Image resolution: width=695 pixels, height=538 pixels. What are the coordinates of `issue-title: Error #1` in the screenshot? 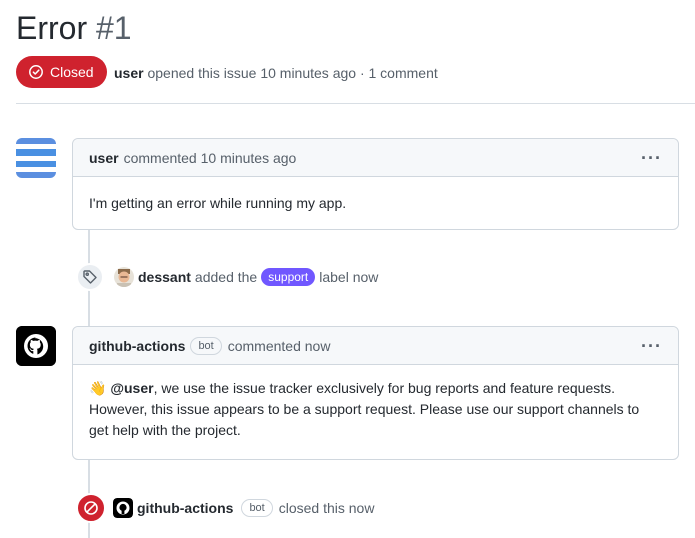 It's located at (74, 28).